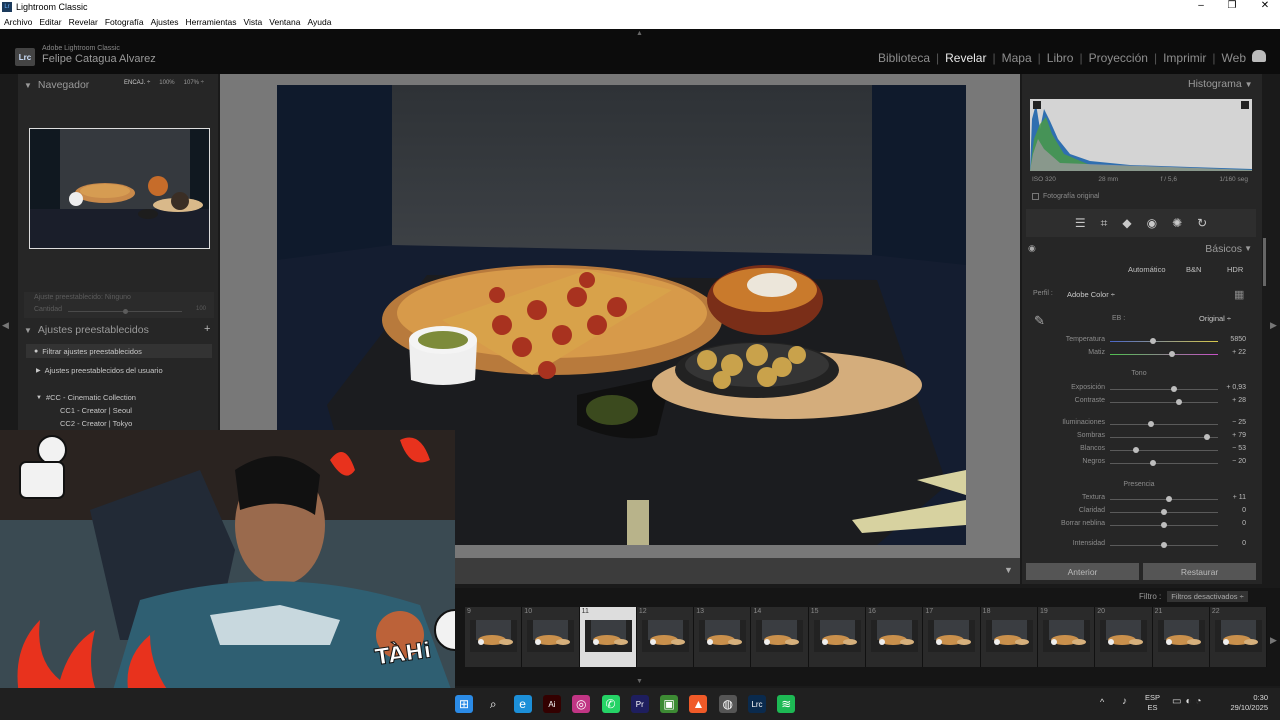 This screenshot has width=1280, height=720. Describe the element at coordinates (119, 351) in the screenshot. I see `preset-filter-input: ● Filtrar ajustes preestablecidos` at that location.